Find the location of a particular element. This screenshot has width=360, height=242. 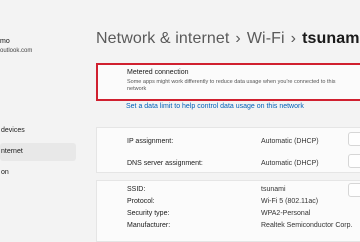

user-email: outlook.com is located at coordinates (16, 51).